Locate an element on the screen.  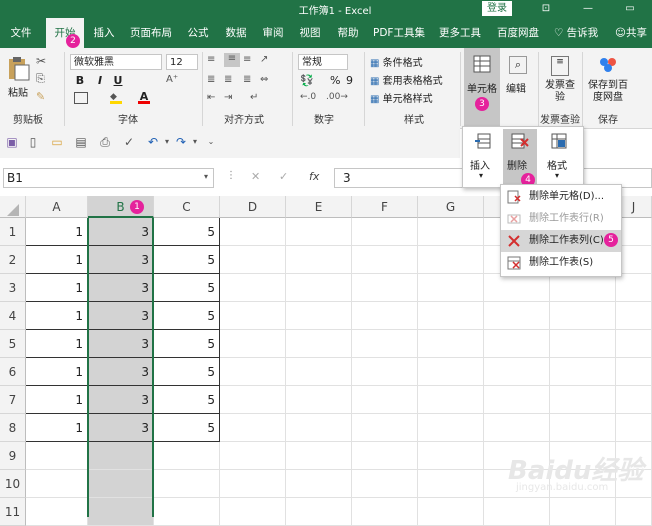
row-header: 7 is located at coordinates (13, 400).